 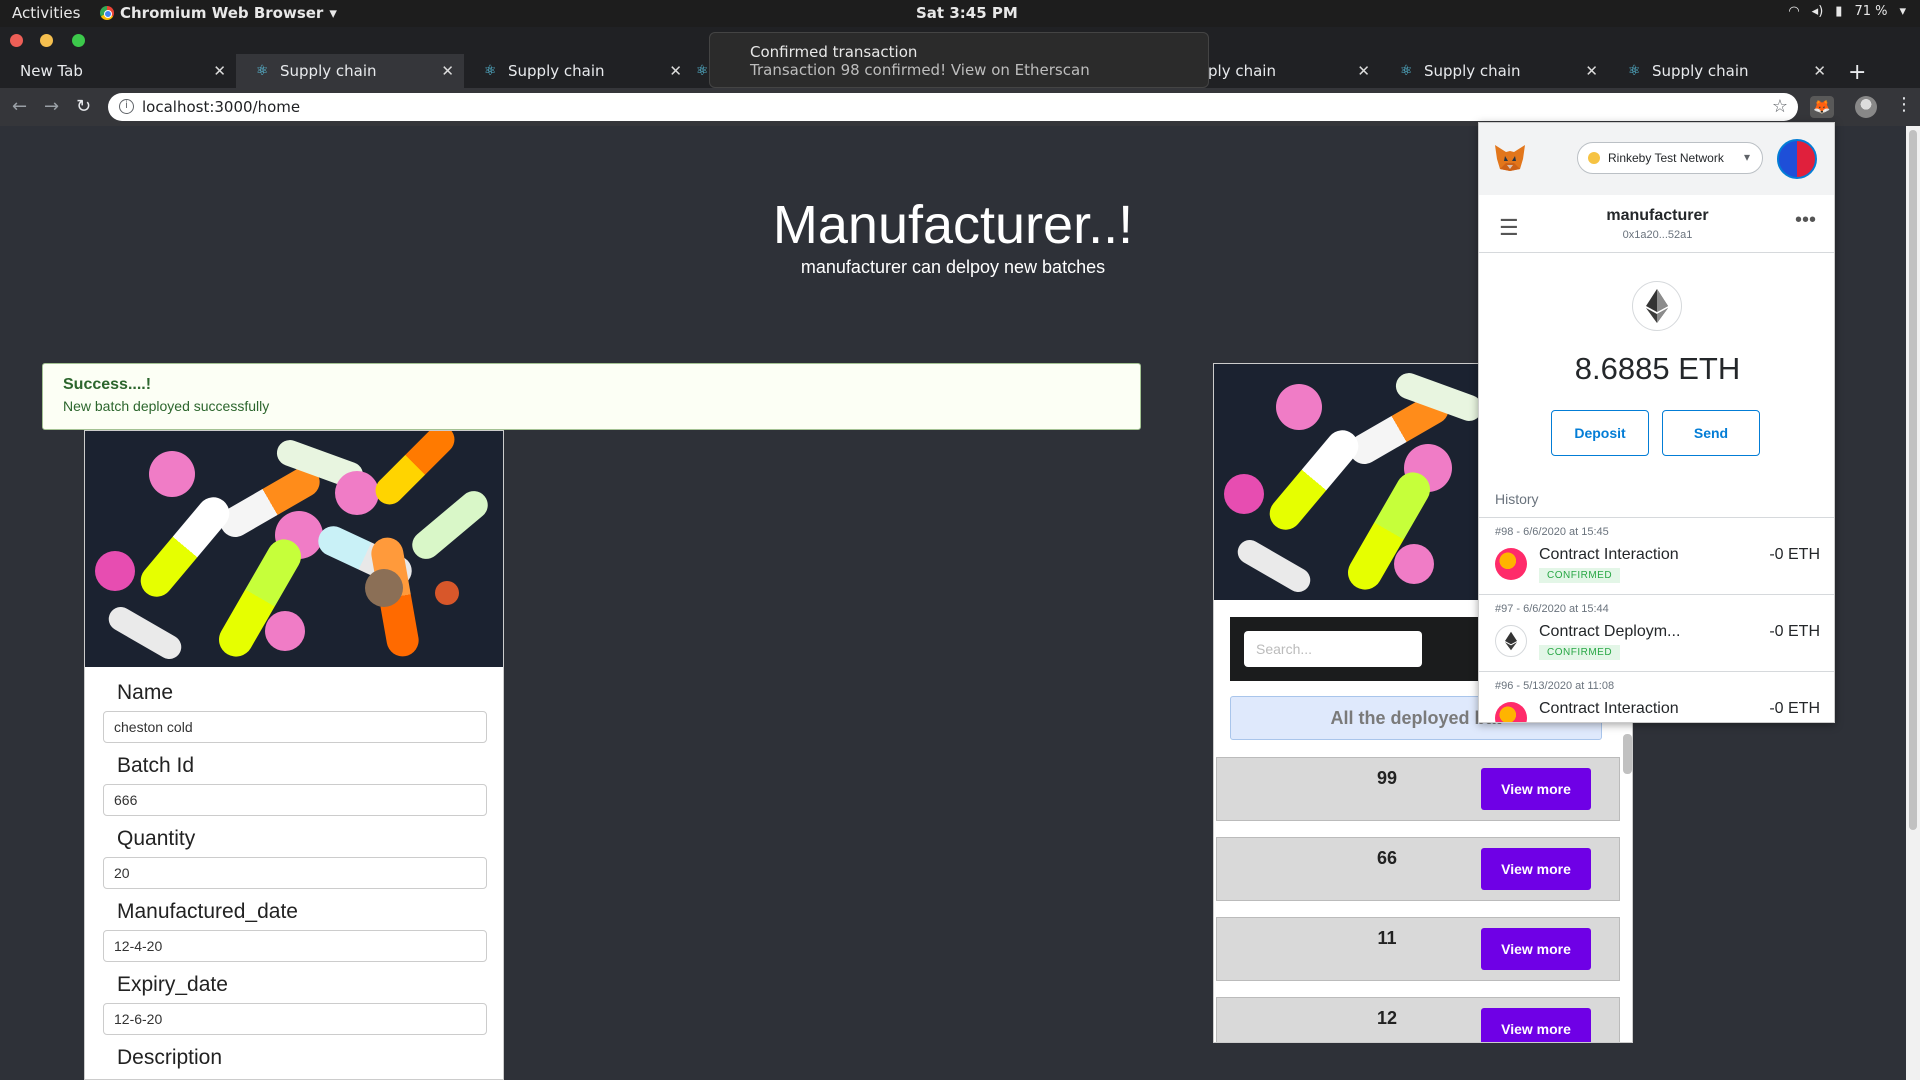 What do you see at coordinates (834, 52) in the screenshot?
I see `notification-title: Confirmed transaction` at bounding box center [834, 52].